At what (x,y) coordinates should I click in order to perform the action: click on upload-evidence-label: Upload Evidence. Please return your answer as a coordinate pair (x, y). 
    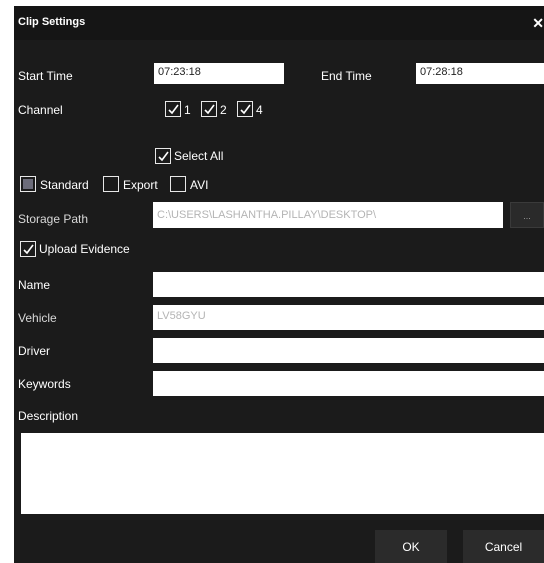
    Looking at the image, I should click on (84, 249).